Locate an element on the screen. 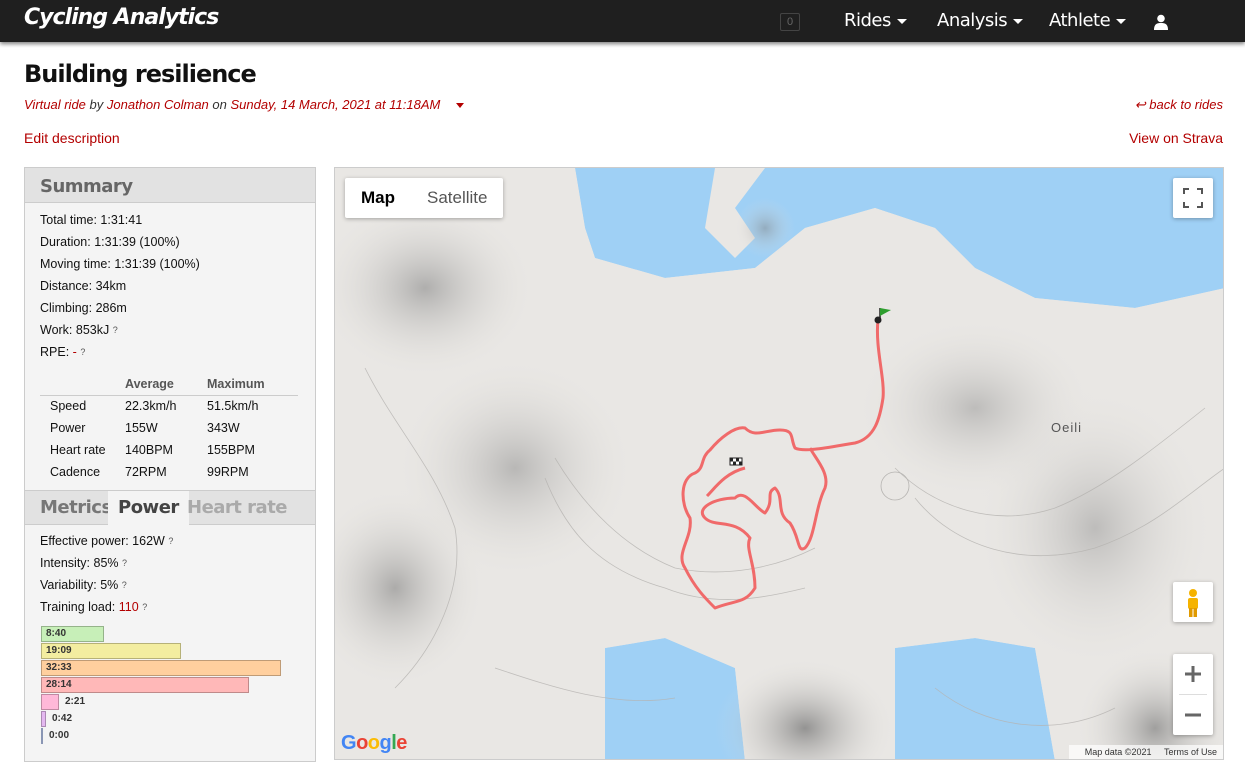 The image size is (1245, 782). street-view-button is located at coordinates (1193, 602).